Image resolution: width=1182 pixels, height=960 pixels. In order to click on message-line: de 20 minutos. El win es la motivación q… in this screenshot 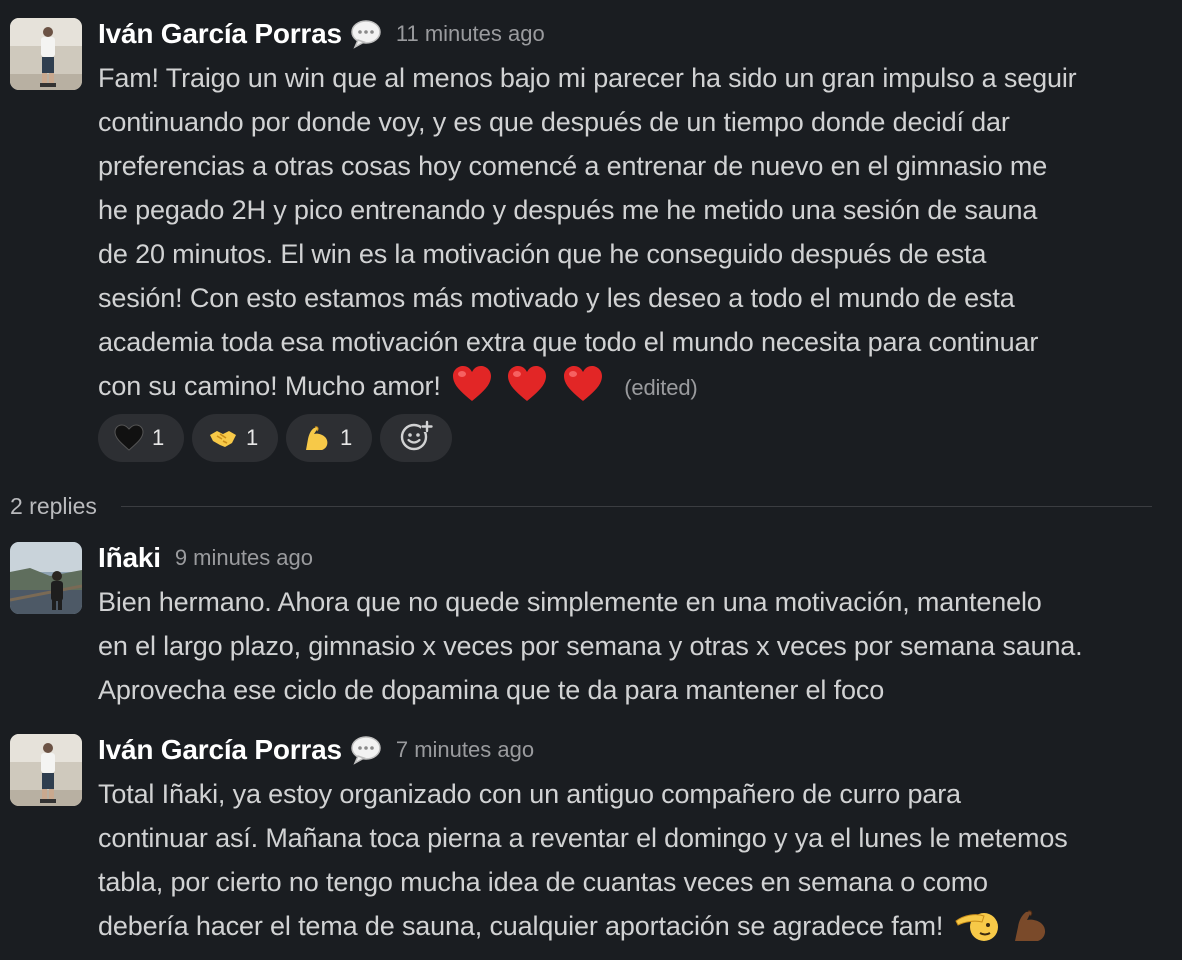, I will do `click(542, 254)`.